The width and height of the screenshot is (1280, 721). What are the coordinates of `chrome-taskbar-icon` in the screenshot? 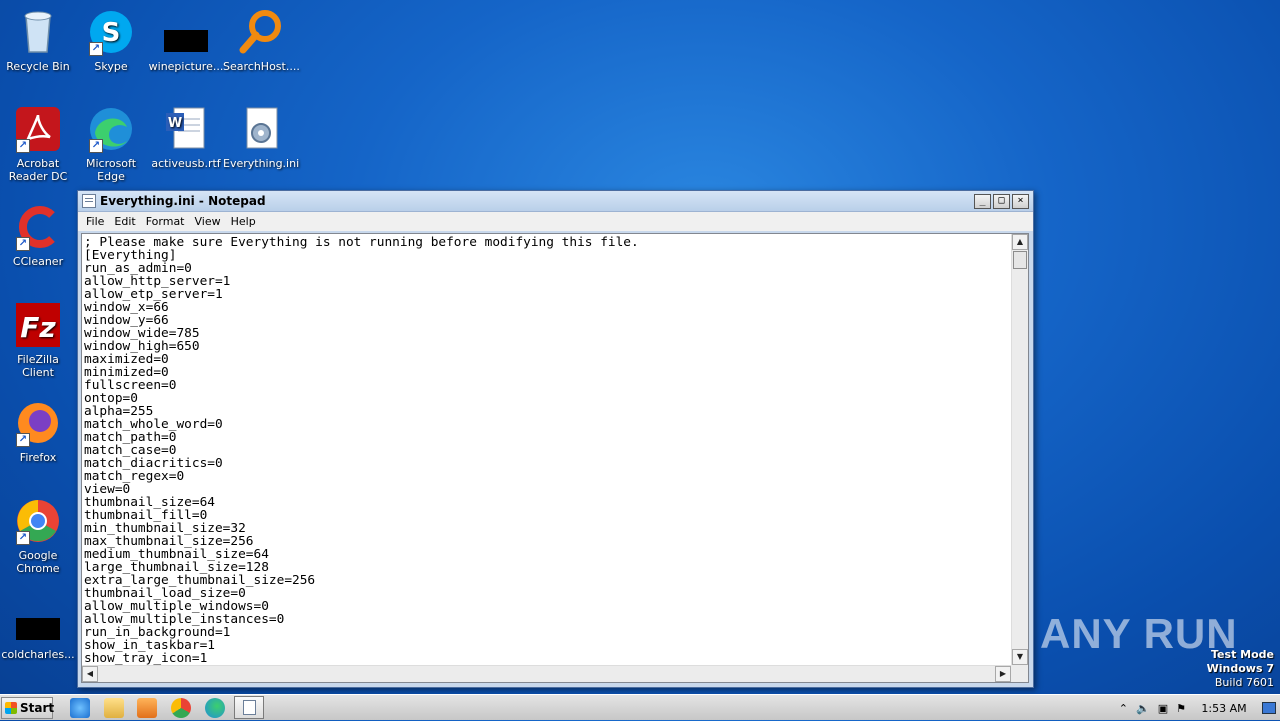 It's located at (181, 708).